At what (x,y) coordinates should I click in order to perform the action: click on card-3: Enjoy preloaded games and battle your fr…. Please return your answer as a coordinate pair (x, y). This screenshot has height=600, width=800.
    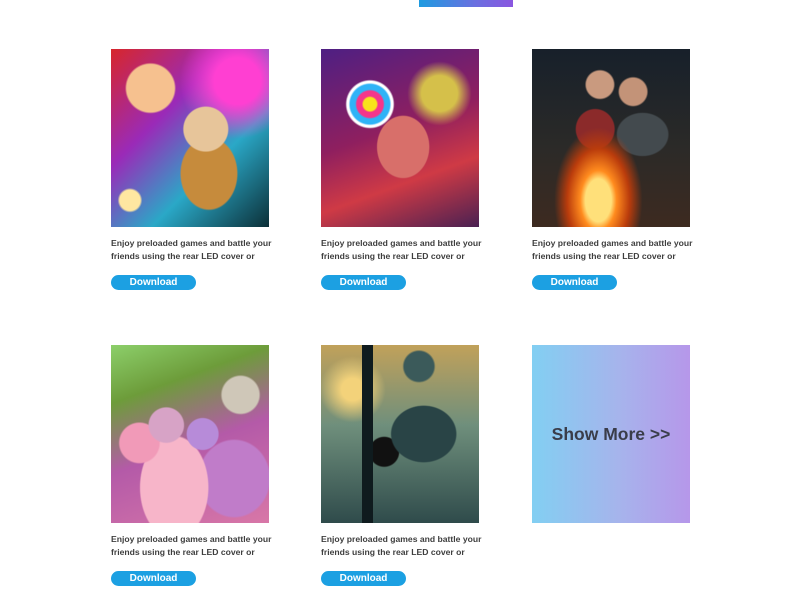
    Looking at the image, I should click on (612, 169).